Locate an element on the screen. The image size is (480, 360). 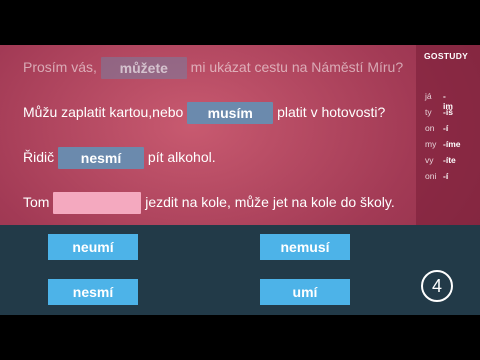
sentence-2-blank: musím is located at coordinates (230, 113).